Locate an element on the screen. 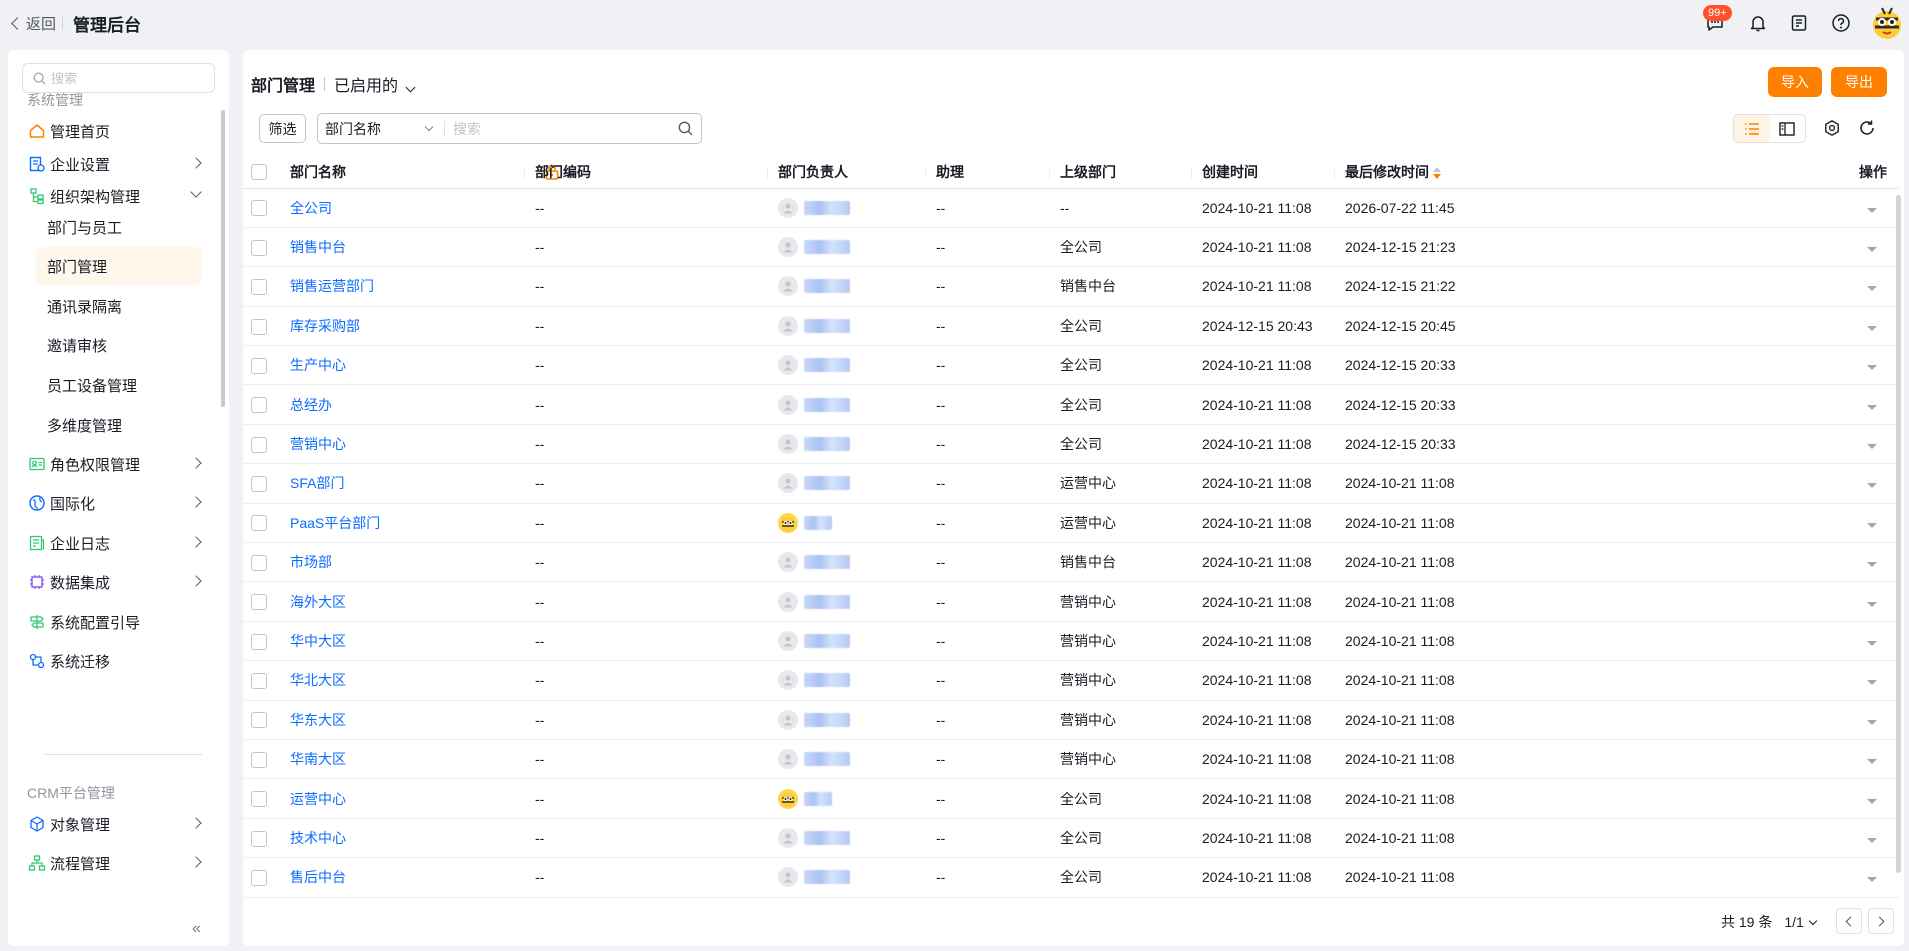  sidebar-sub-device-management: 员工设备管理 is located at coordinates (119, 385).